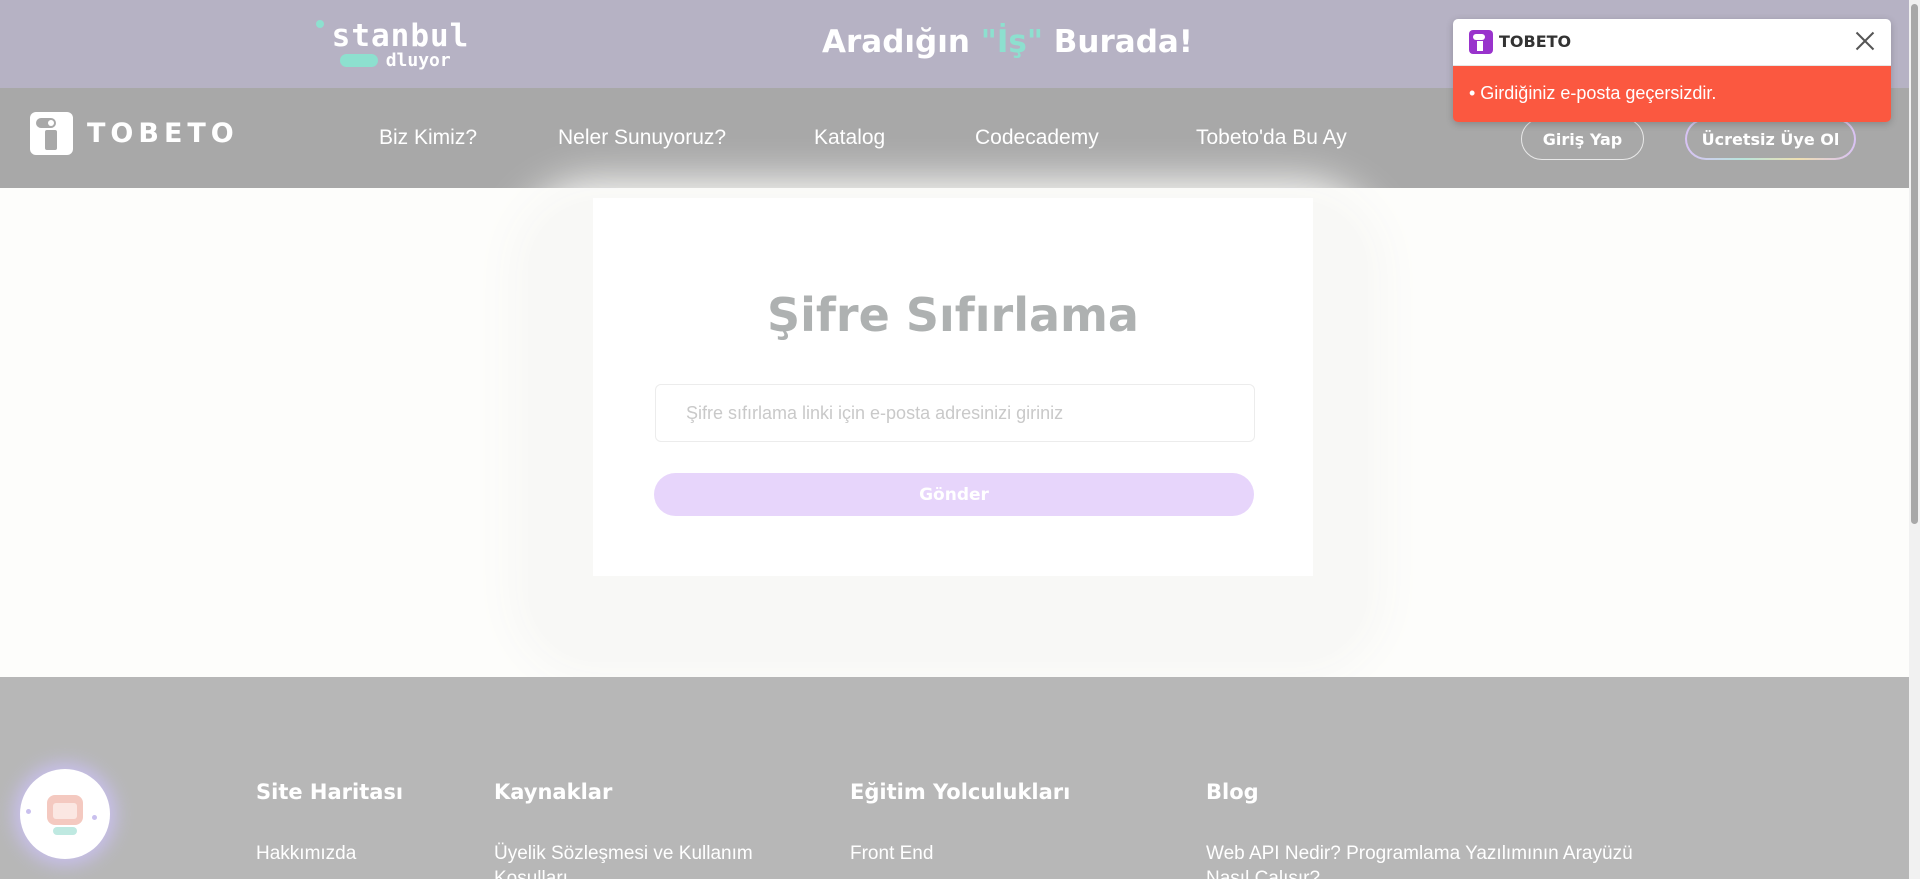 The height and width of the screenshot is (879, 1920). What do you see at coordinates (953, 315) in the screenshot?
I see `page-title: Şifre Sıfırlama` at bounding box center [953, 315].